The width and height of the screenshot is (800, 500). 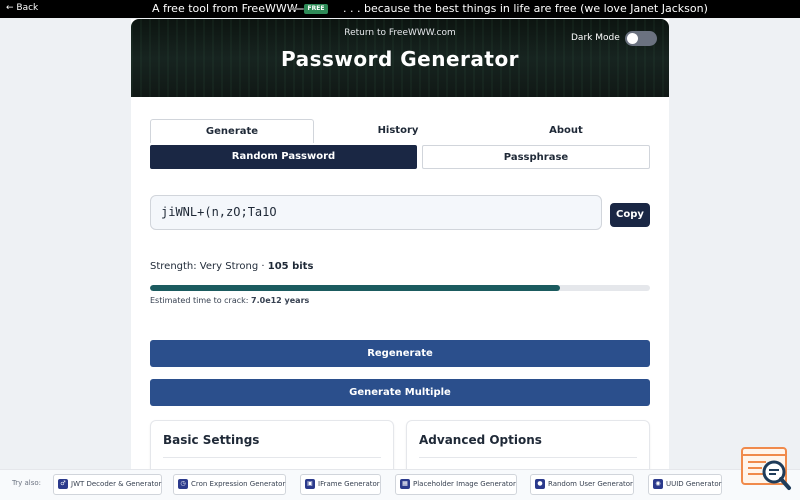 What do you see at coordinates (201, 300) in the screenshot?
I see `crack-prefix: Estimated time to crack:` at bounding box center [201, 300].